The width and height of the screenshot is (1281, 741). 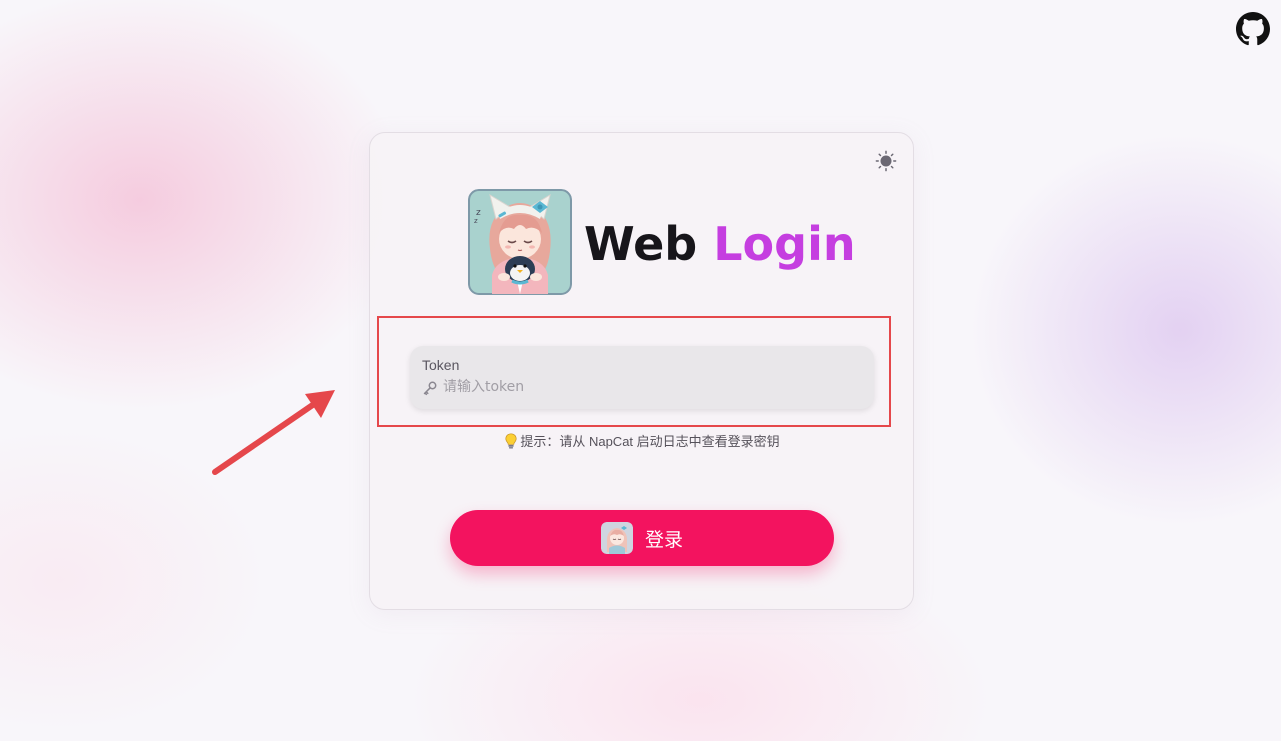 I want to click on login-button-label: 登录, so click(x=663, y=539).